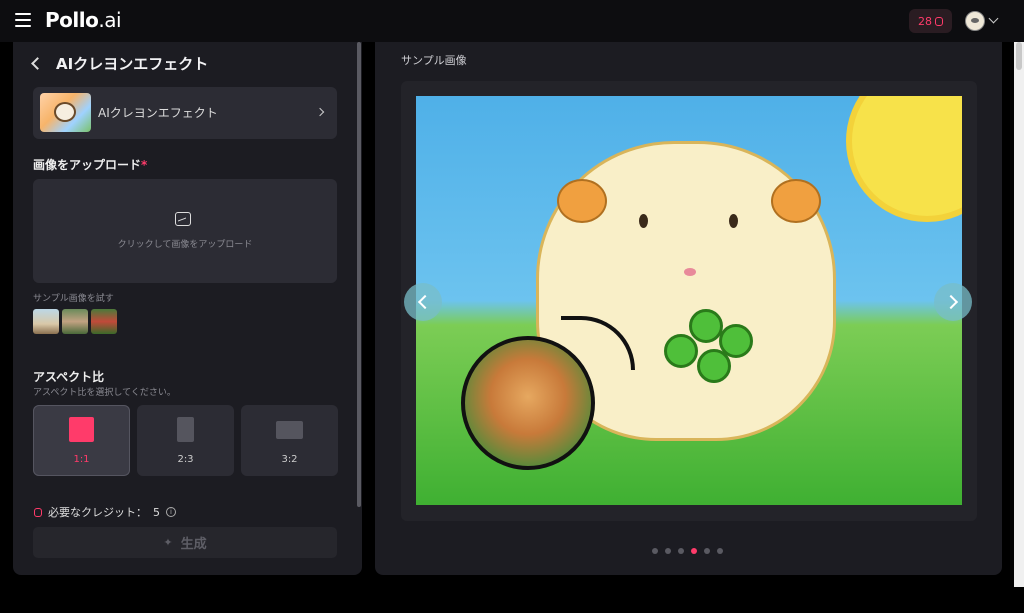 The width and height of the screenshot is (1024, 613). Describe the element at coordinates (925, 21) in the screenshot. I see `credits-count: 28` at that location.